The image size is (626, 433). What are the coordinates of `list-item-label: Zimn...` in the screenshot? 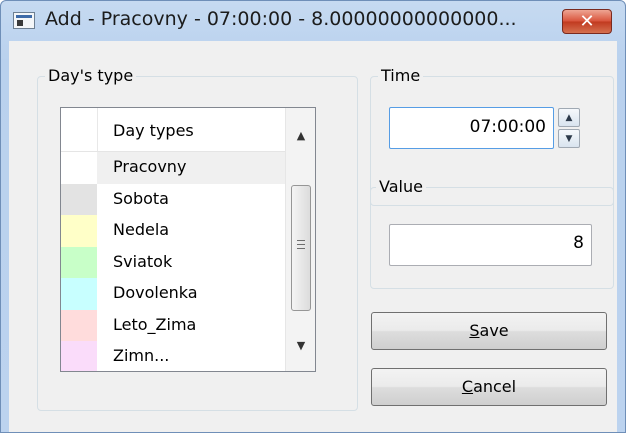 It's located at (141, 355).